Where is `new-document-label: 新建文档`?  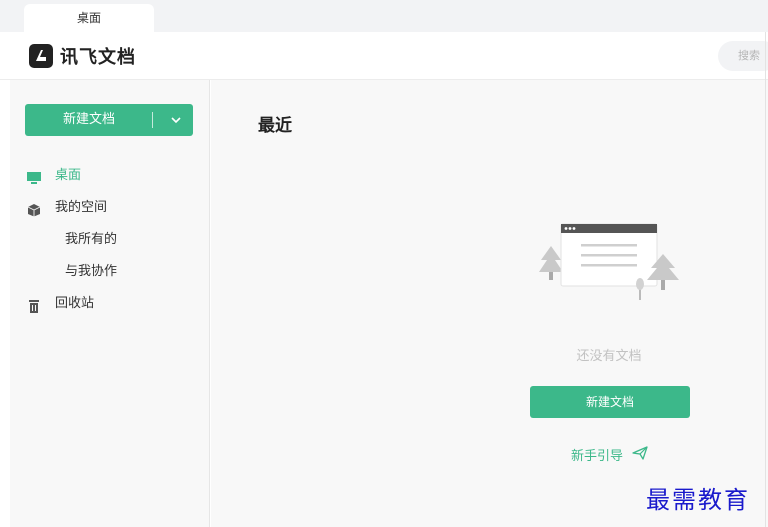 new-document-label: 新建文档 is located at coordinates (88, 119).